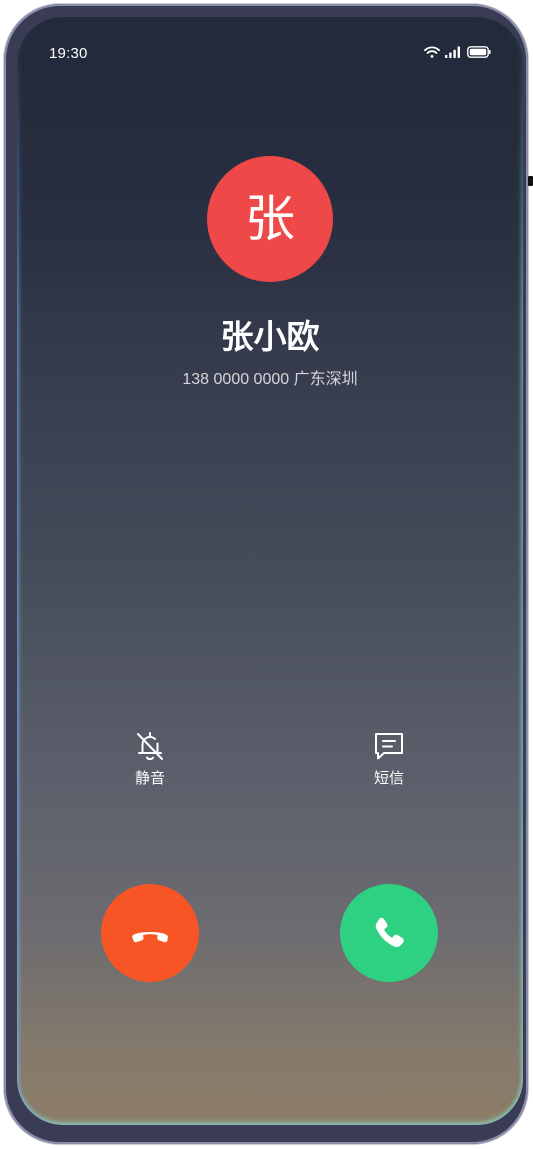 The image size is (533, 1149). Describe the element at coordinates (452, 52) in the screenshot. I see `signal-icon` at that location.